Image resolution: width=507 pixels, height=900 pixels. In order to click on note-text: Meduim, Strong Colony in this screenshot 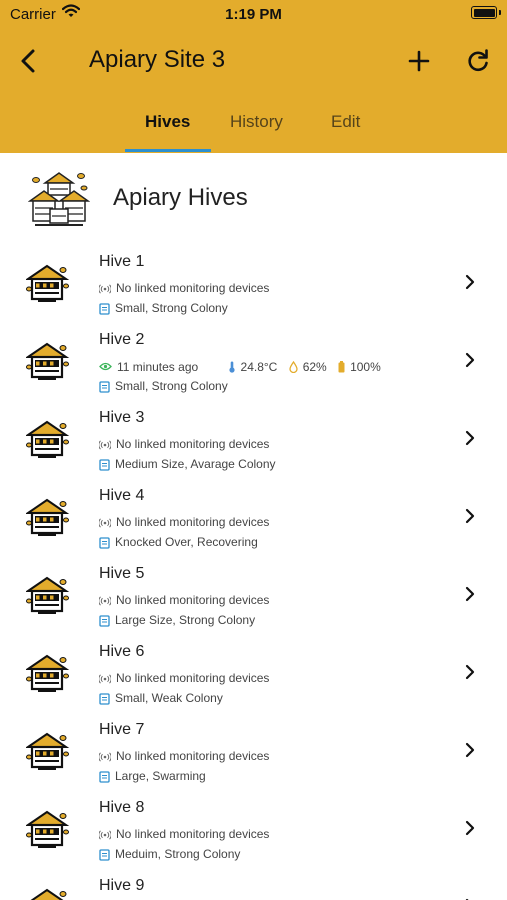, I will do `click(178, 854)`.